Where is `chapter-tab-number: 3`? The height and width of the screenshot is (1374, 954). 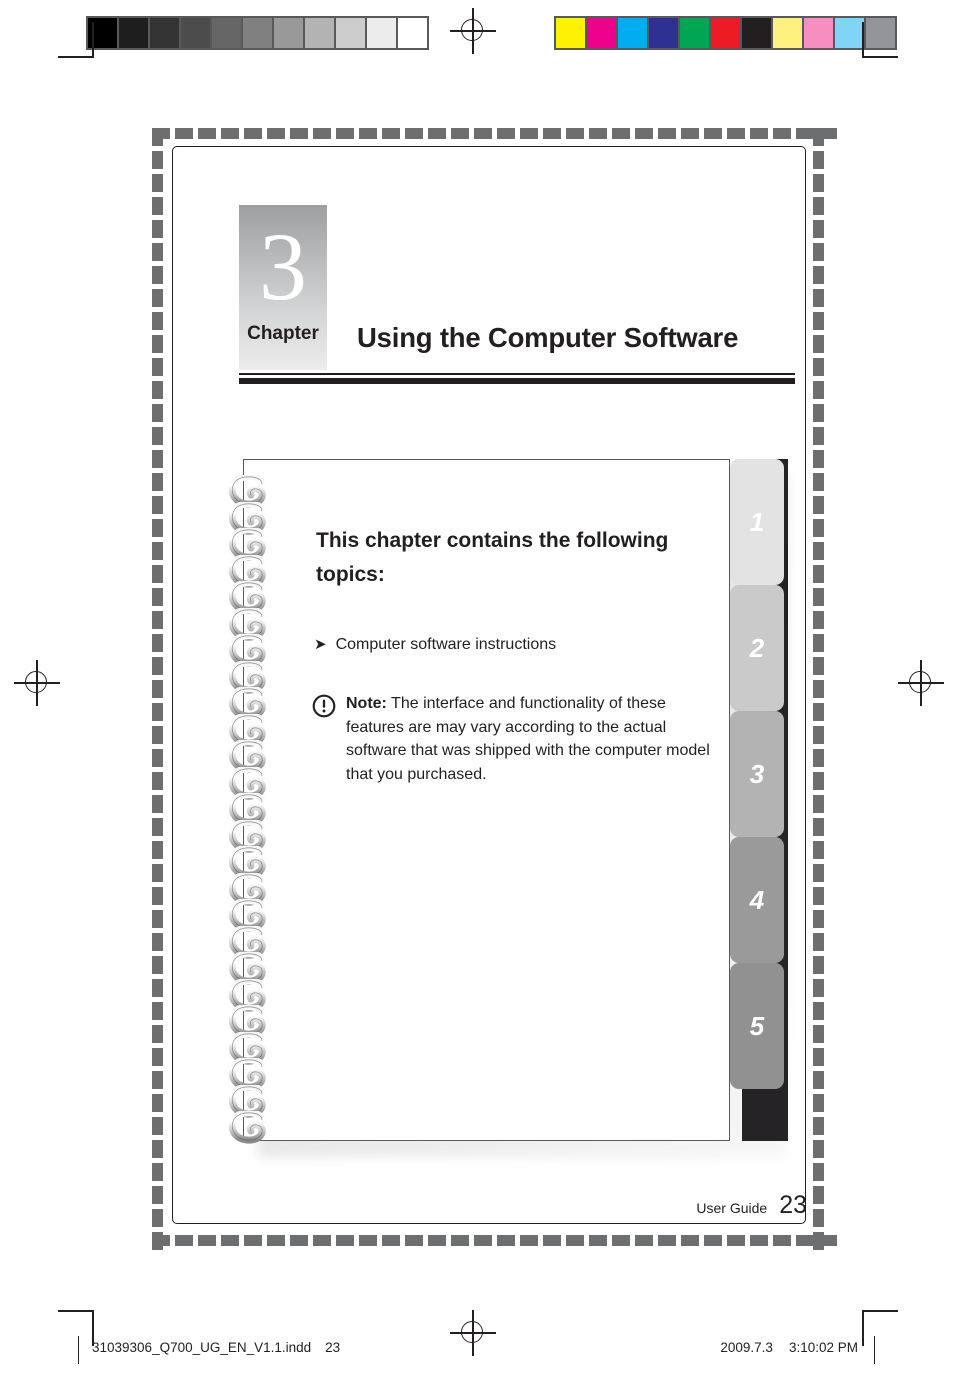
chapter-tab-number: 3 is located at coordinates (757, 773).